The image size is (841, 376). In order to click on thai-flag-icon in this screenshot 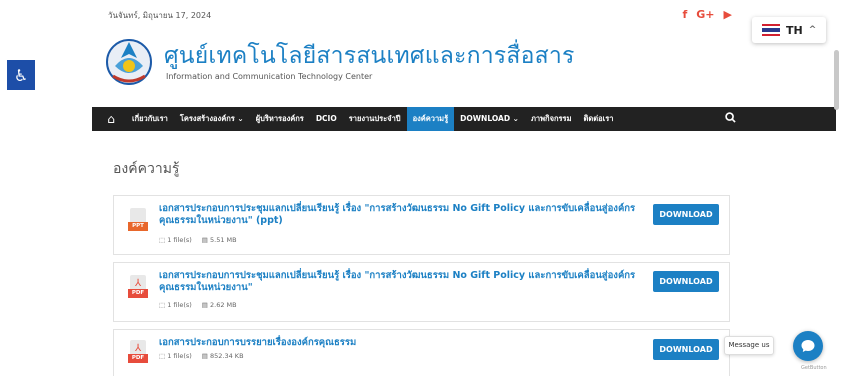, I will do `click(771, 30)`.